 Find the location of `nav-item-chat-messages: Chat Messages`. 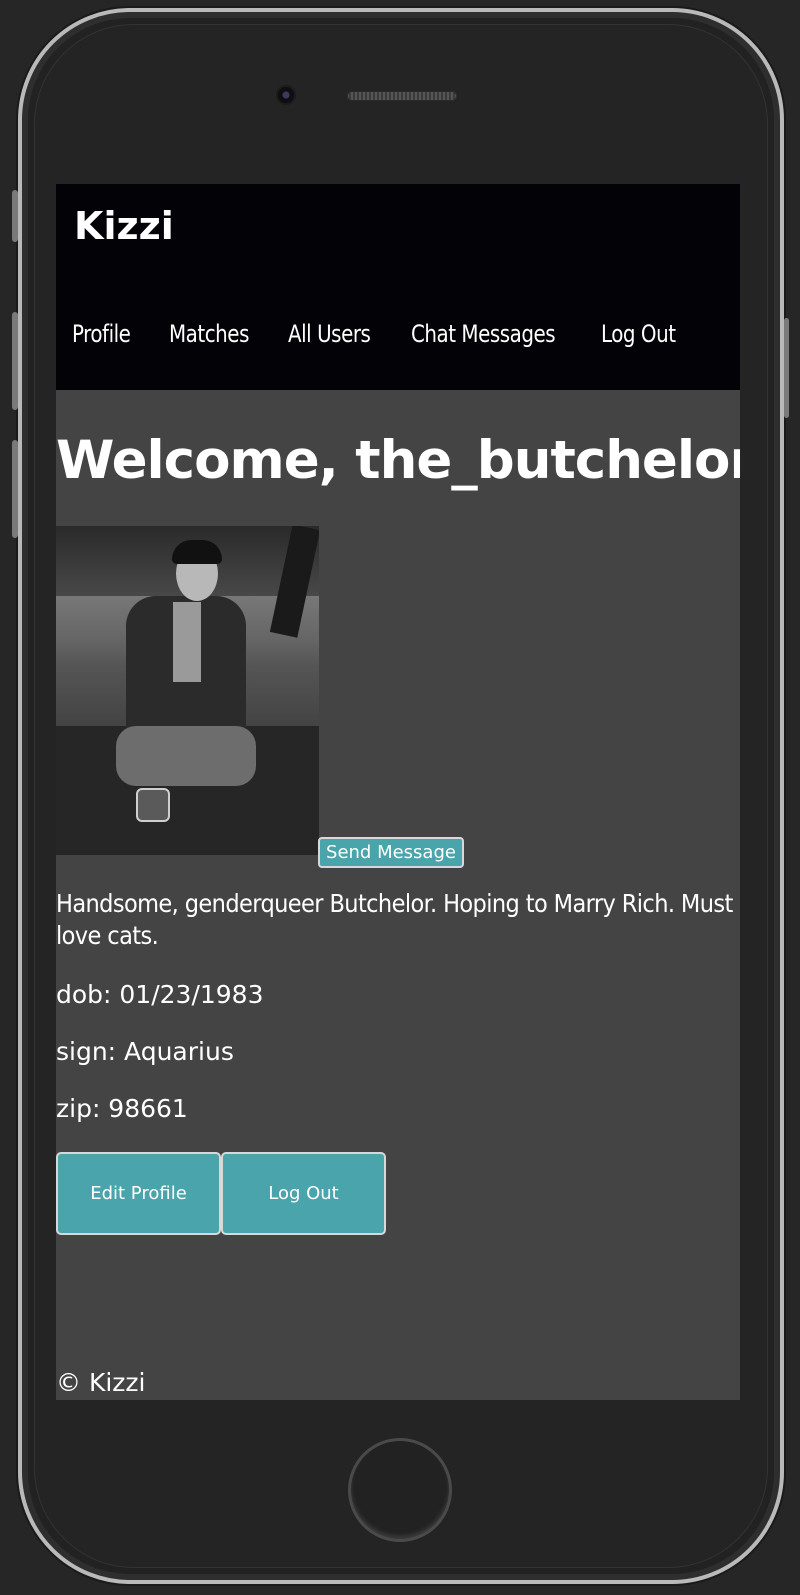

nav-item-chat-messages: Chat Messages is located at coordinates (483, 334).